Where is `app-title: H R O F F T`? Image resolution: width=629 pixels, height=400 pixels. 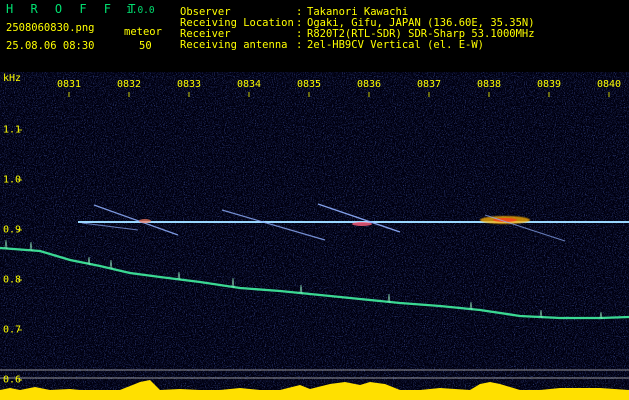 app-title: H R O F F T is located at coordinates (73, 9).